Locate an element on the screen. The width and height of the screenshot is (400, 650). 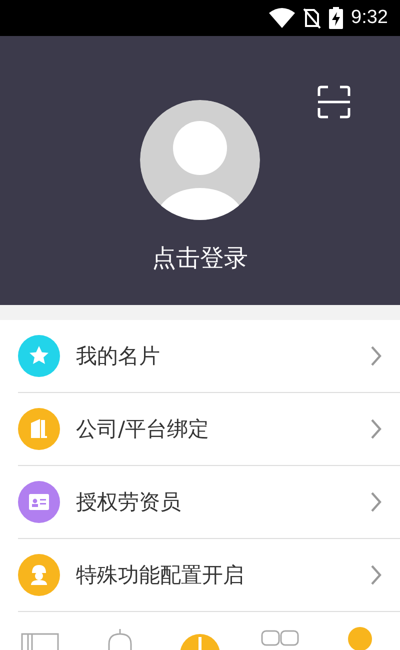
menu-item: 公司/平台绑定 is located at coordinates (209, 429).